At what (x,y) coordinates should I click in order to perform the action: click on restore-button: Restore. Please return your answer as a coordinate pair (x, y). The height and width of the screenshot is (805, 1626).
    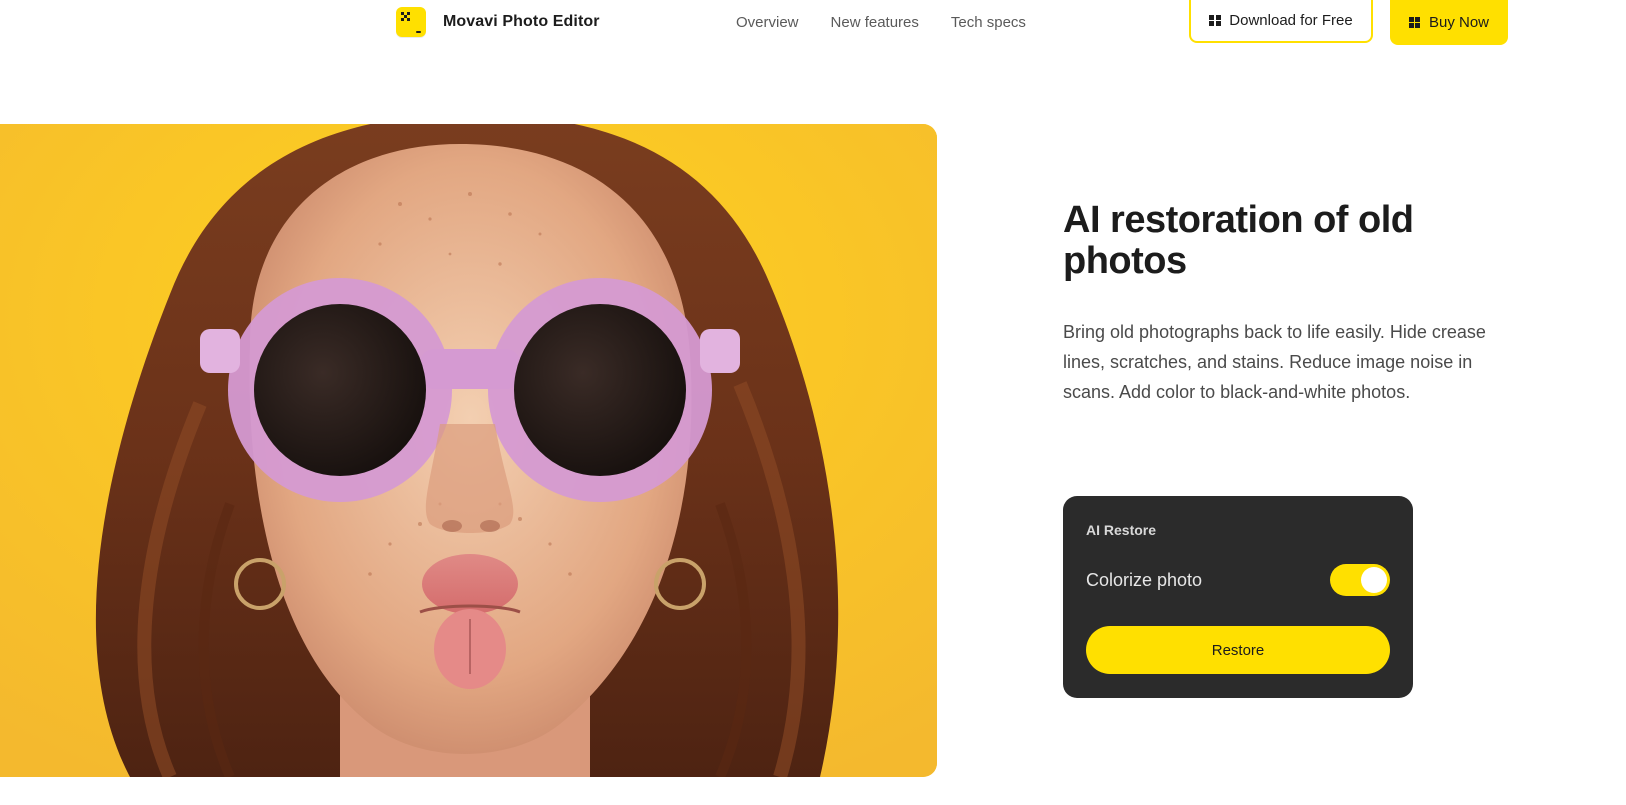
    Looking at the image, I should click on (1238, 650).